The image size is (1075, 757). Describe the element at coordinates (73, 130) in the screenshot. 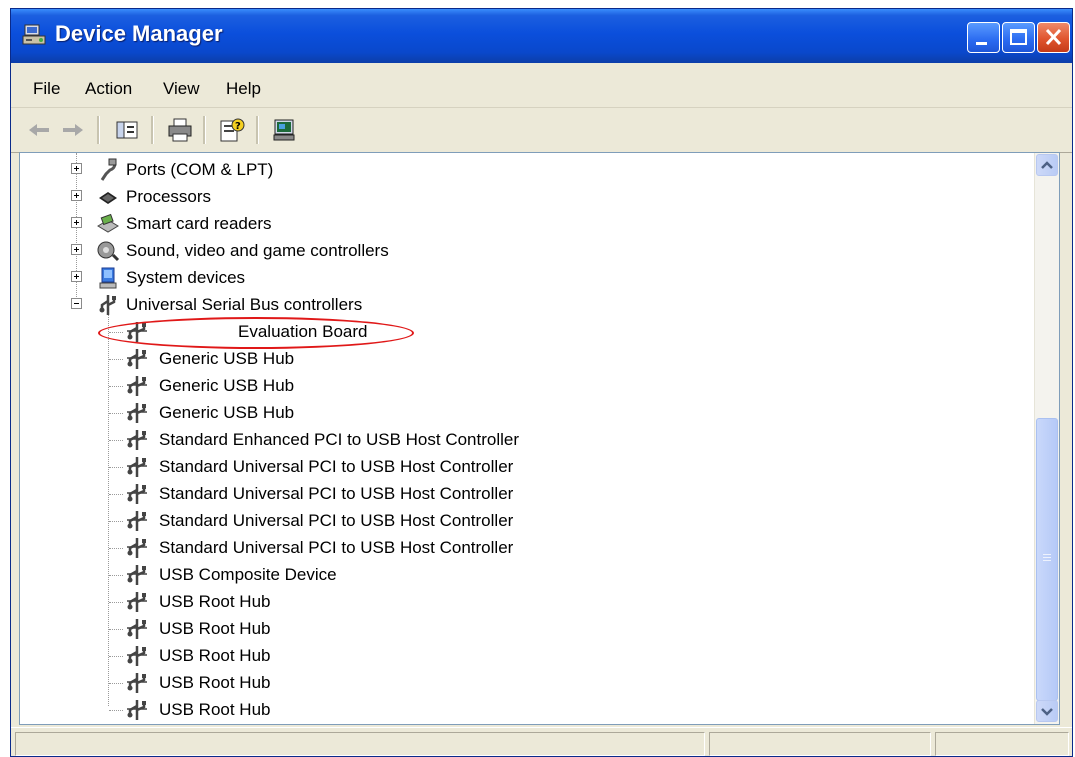

I see `forward-arrow-icon` at that location.